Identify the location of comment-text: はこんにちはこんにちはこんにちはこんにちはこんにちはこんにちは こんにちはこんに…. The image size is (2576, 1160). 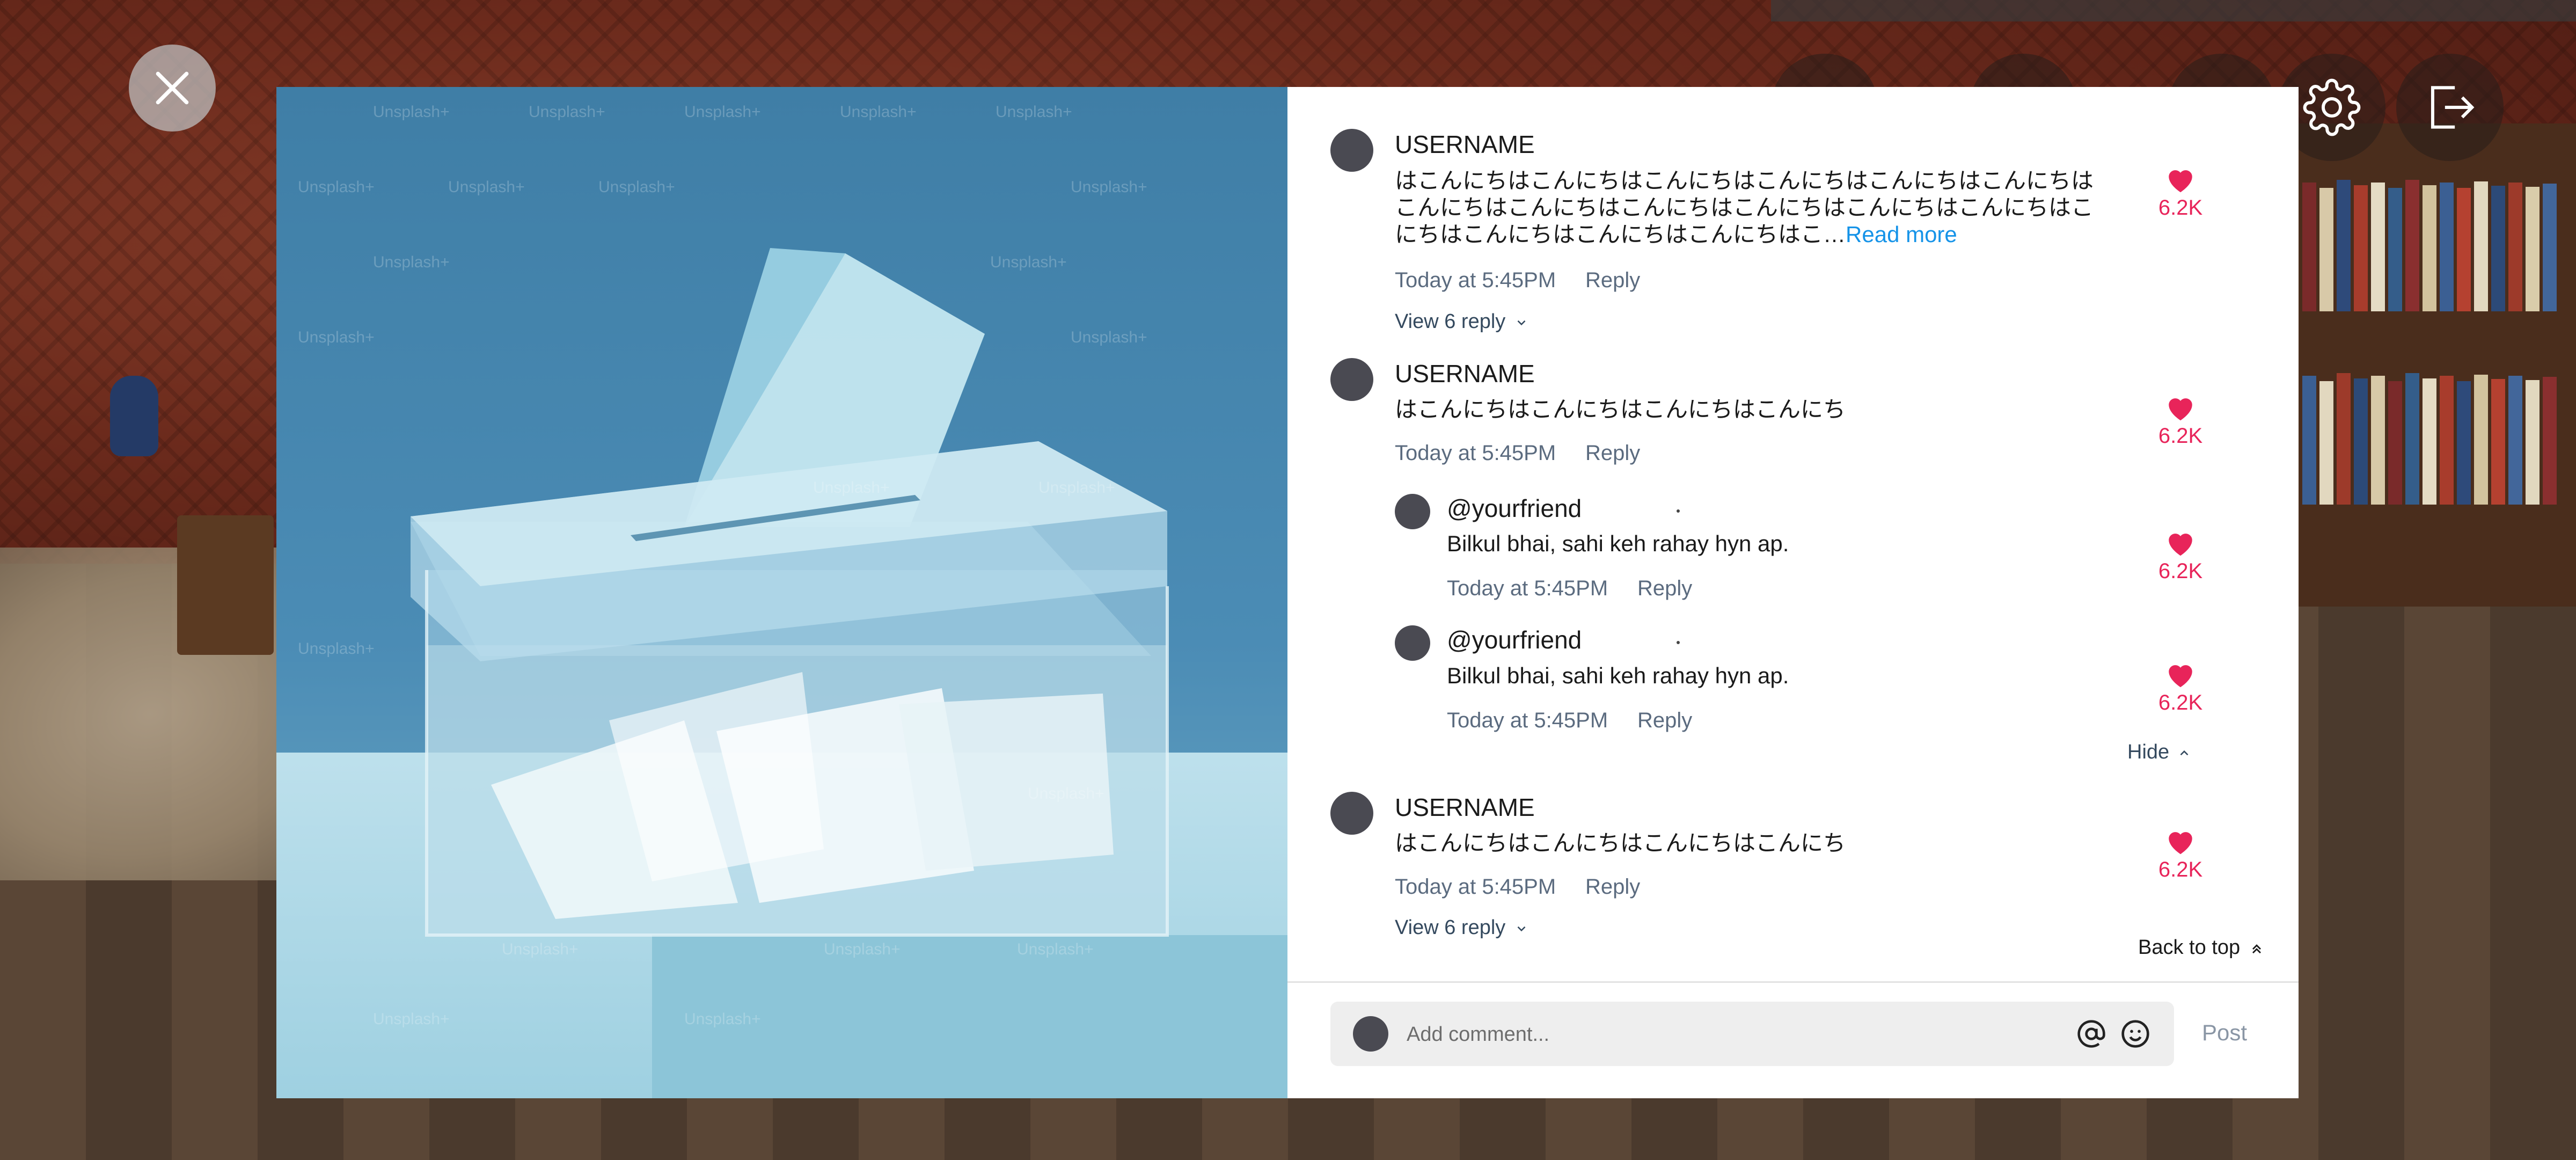
(1765, 207).